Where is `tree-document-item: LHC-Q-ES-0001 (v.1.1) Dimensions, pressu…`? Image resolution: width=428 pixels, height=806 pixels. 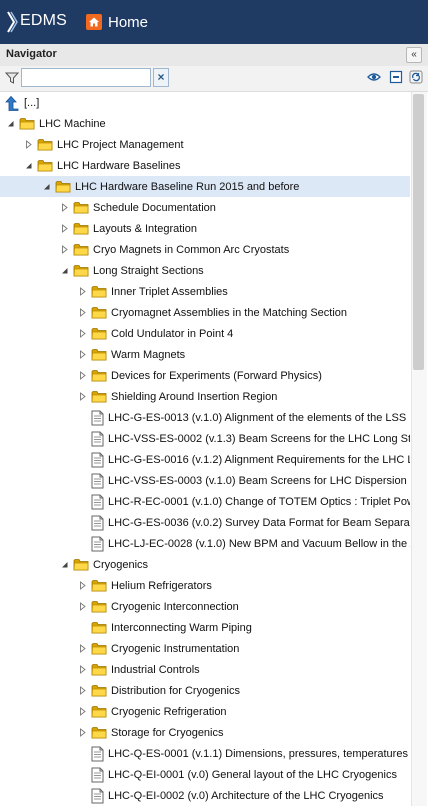
tree-document-item: LHC-Q-ES-0001 (v.1.1) Dimensions, pressu… is located at coordinates (205, 753).